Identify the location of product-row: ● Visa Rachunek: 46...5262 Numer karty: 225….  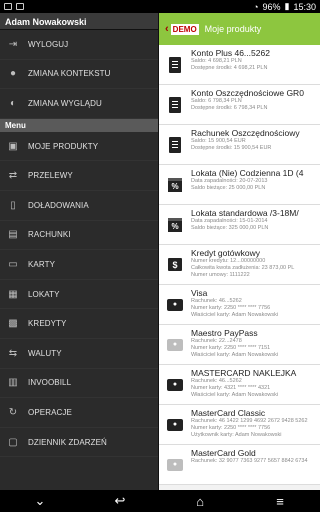
(239, 305).